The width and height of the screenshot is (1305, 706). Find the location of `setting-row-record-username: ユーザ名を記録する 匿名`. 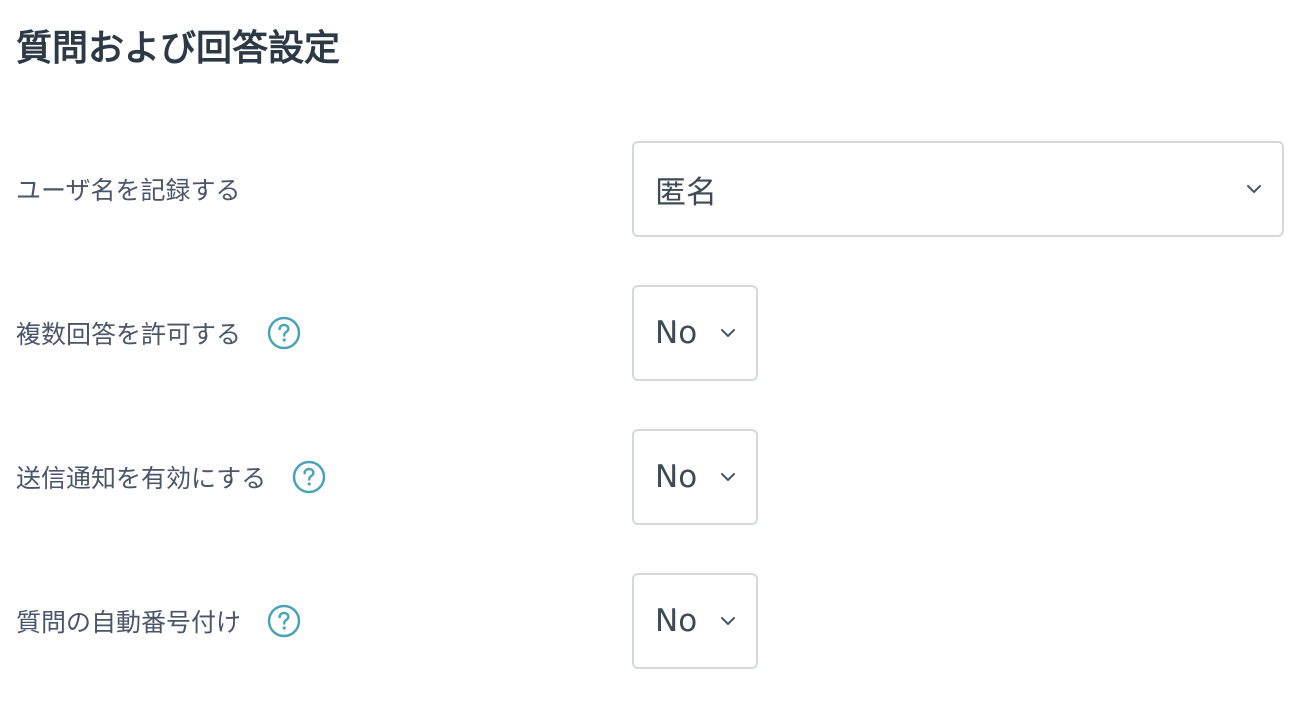

setting-row-record-username: ユーザ名を記録する 匿名 is located at coordinates (652, 189).